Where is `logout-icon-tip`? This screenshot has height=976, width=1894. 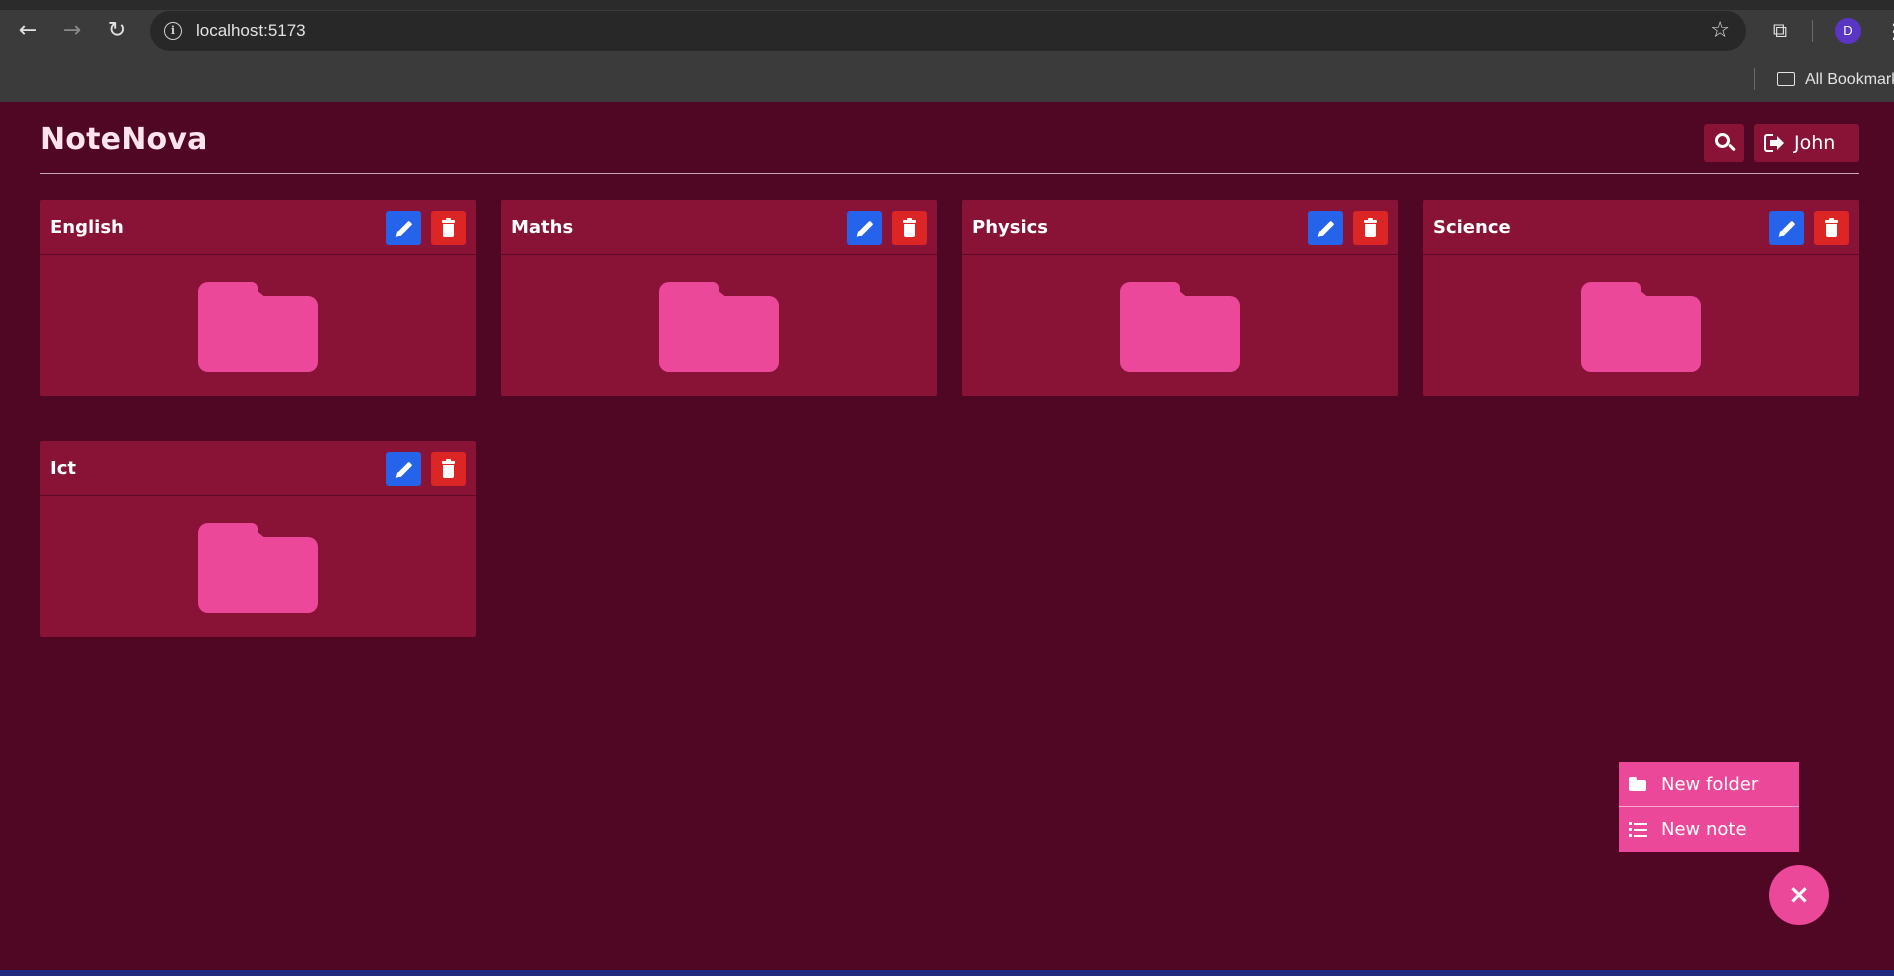
logout-icon-tip is located at coordinates (1780, 143).